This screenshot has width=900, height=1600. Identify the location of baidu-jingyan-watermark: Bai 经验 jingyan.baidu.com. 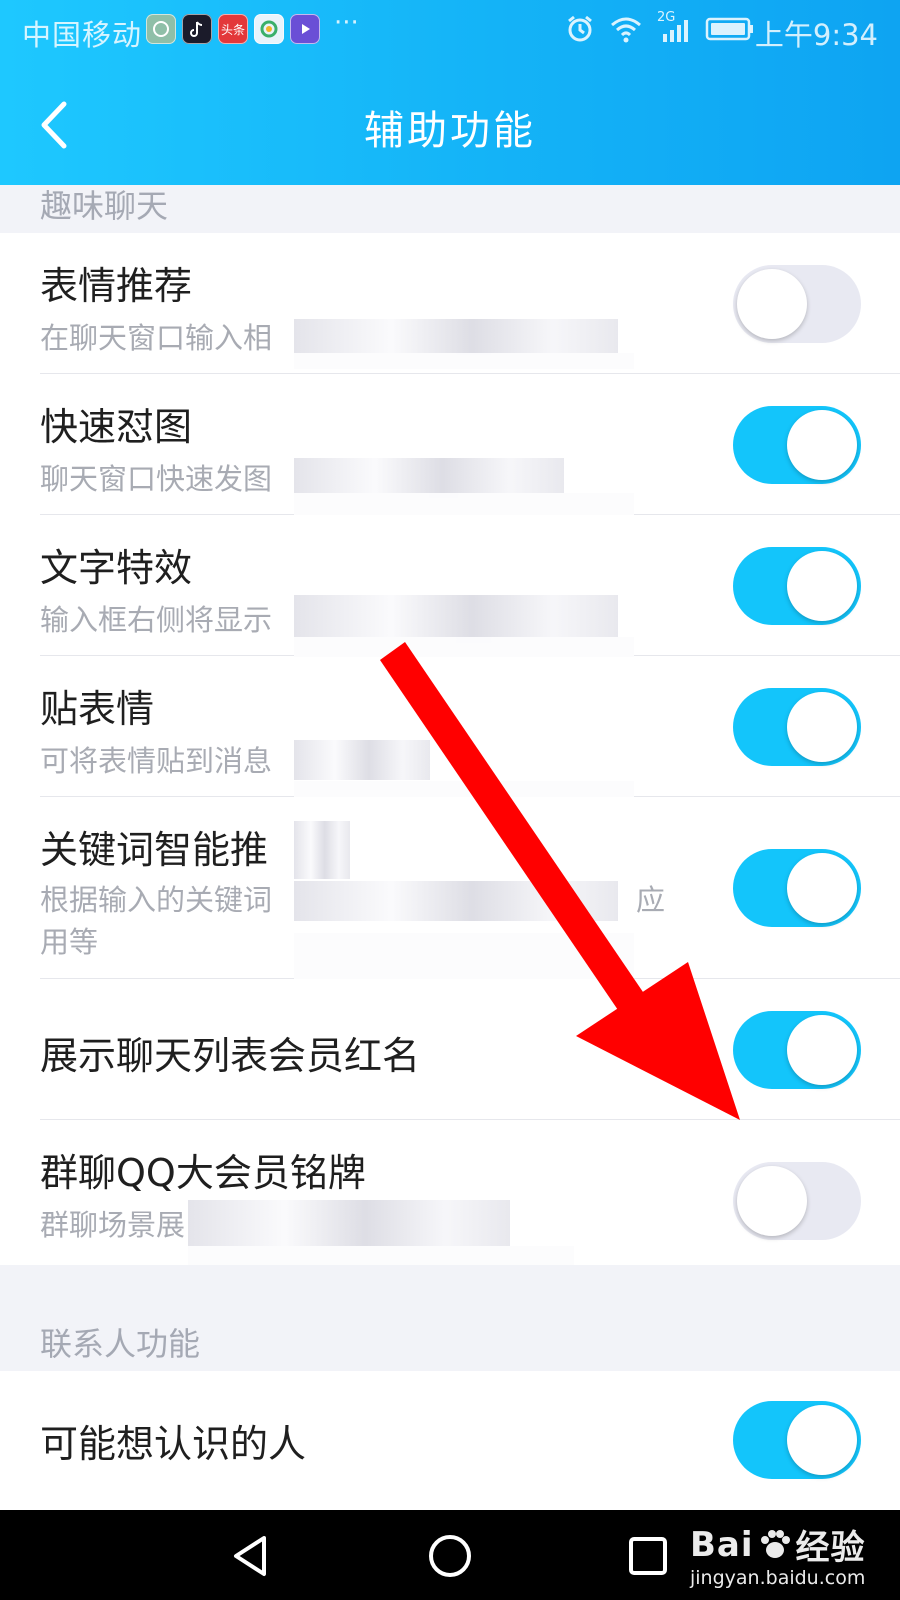
(778, 1555).